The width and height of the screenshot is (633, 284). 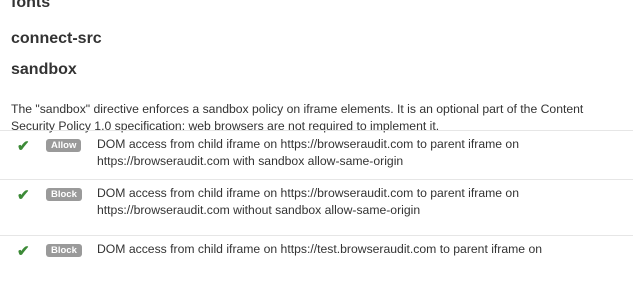 I want to click on section-heading-connect-src: connect-src, so click(x=56, y=38).